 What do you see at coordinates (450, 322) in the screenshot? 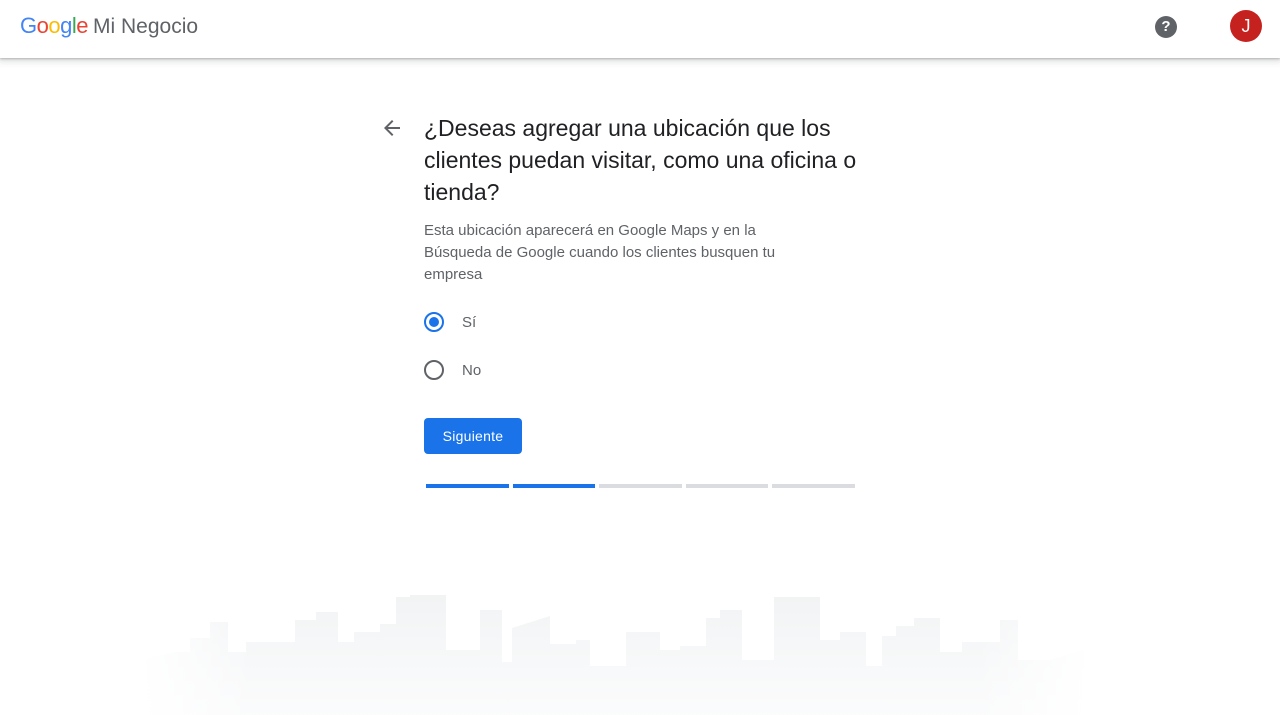
I see `option-yes: Sí` at bounding box center [450, 322].